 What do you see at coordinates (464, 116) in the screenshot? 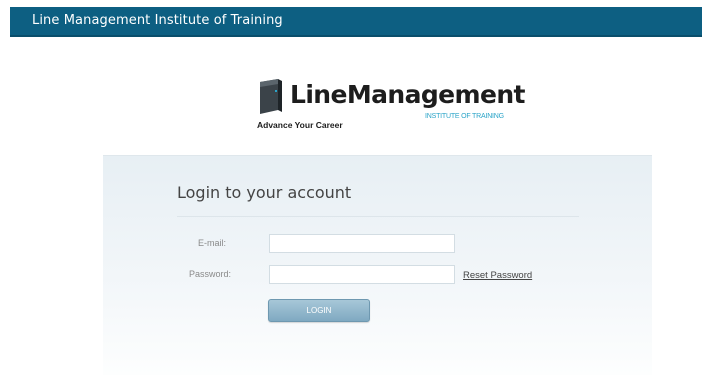
I see `logo-subtitle: INSTITUTE OF TRAINING` at bounding box center [464, 116].